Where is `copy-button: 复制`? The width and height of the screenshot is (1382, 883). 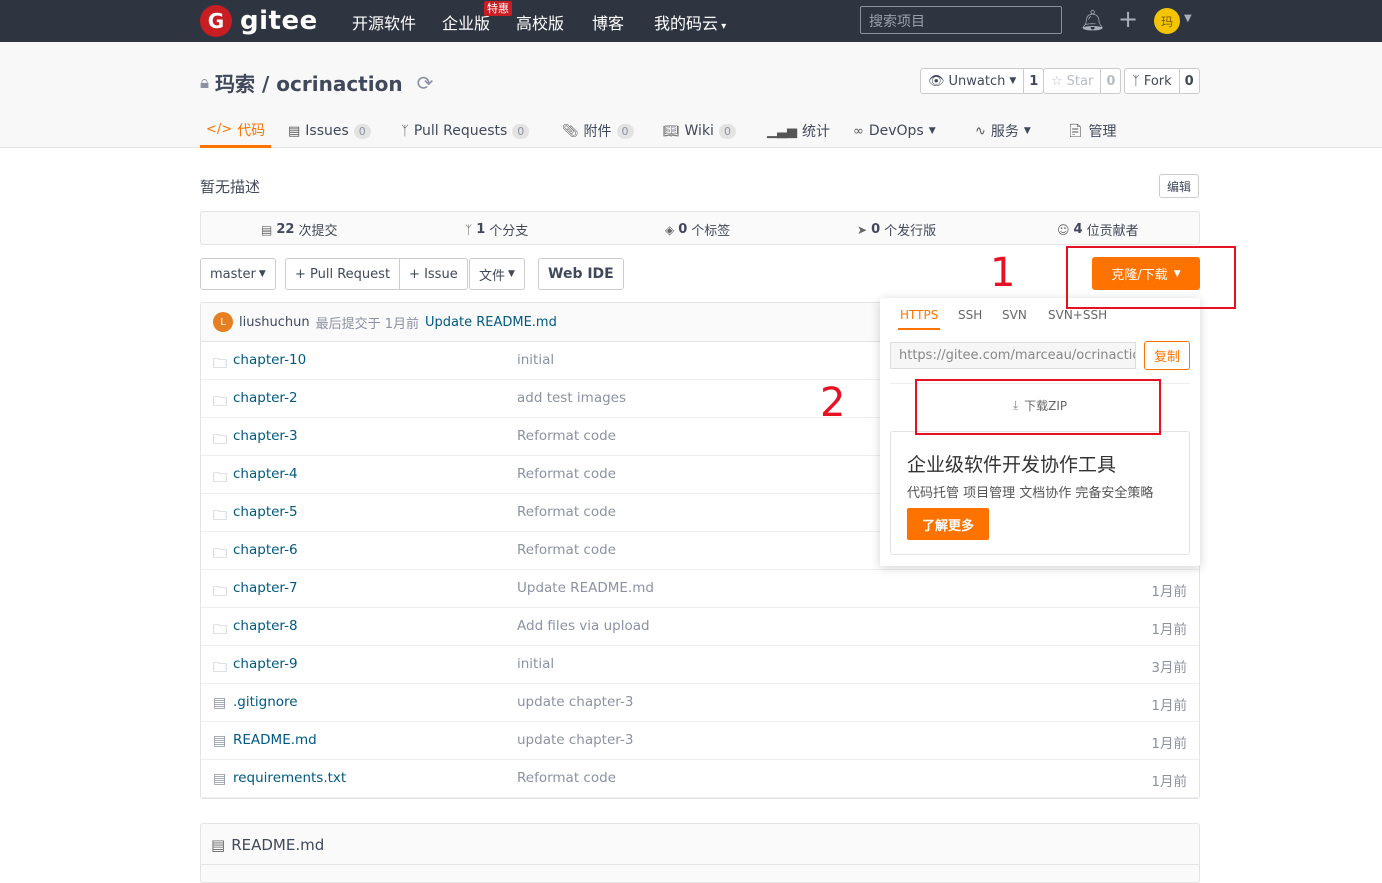
copy-button: 复制 is located at coordinates (1167, 355).